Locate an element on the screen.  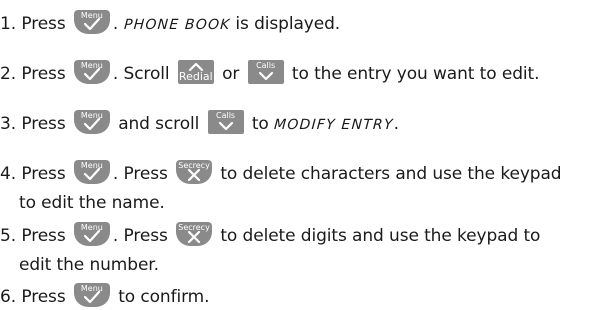
step-text: to the entry you want to edit. is located at coordinates (413, 74).